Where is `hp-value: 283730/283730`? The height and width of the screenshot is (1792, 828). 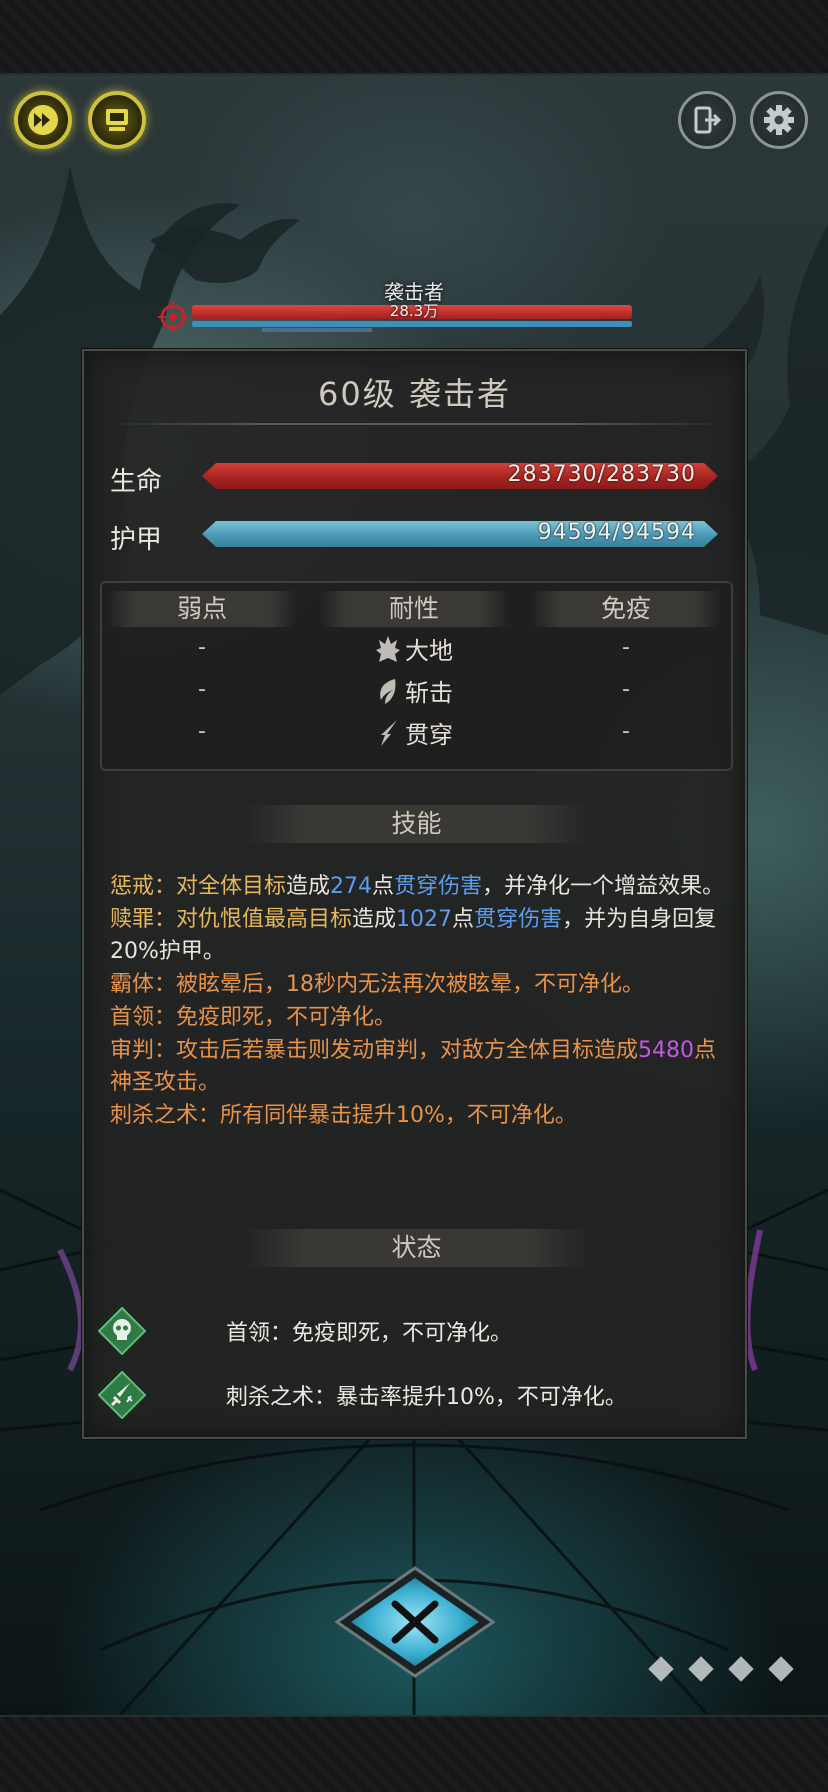 hp-value: 283730/283730 is located at coordinates (601, 474).